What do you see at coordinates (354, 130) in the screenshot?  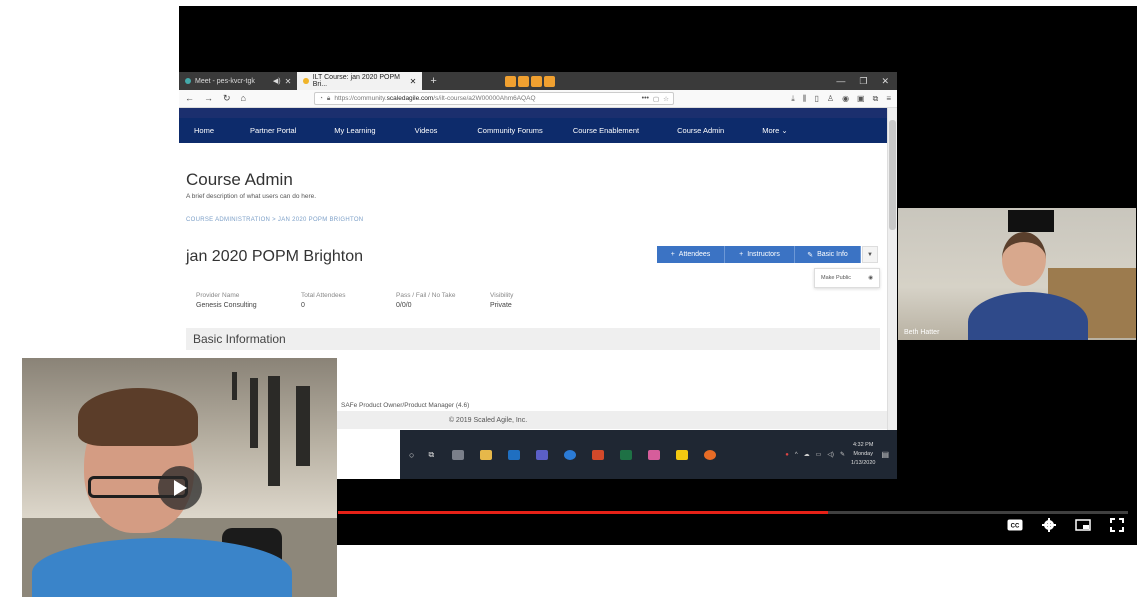 I see `nav-my-learning: My Learning` at bounding box center [354, 130].